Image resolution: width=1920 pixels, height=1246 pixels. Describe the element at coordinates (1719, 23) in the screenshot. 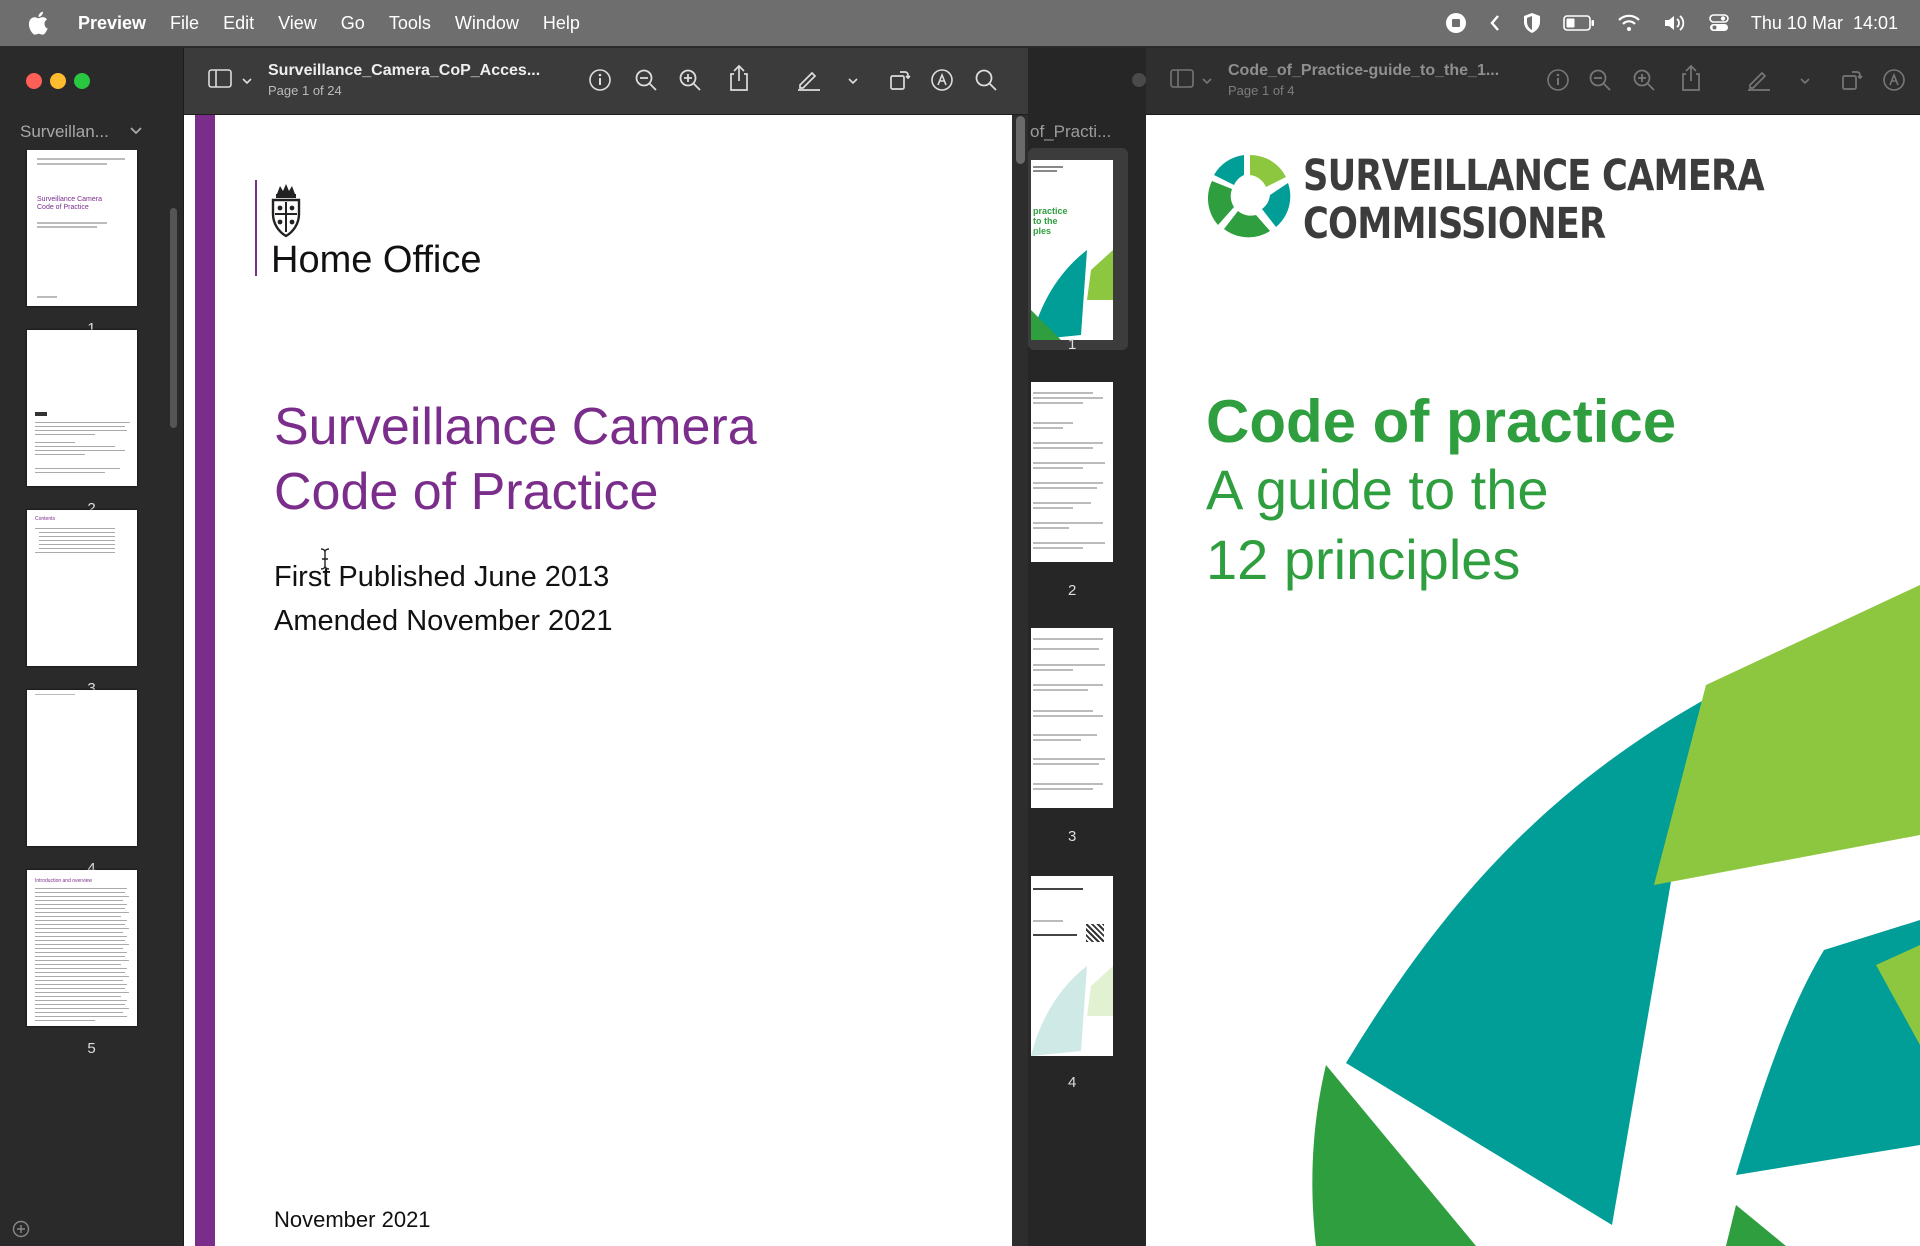

I see `control-center-icon` at that location.